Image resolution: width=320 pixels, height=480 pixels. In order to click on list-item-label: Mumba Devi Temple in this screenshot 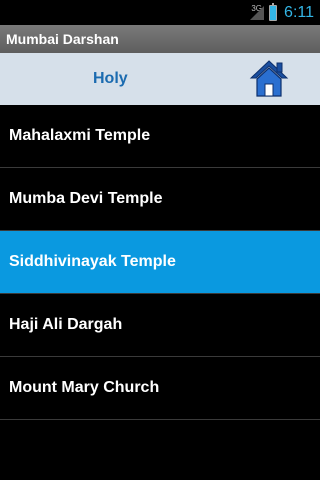, I will do `click(86, 198)`.